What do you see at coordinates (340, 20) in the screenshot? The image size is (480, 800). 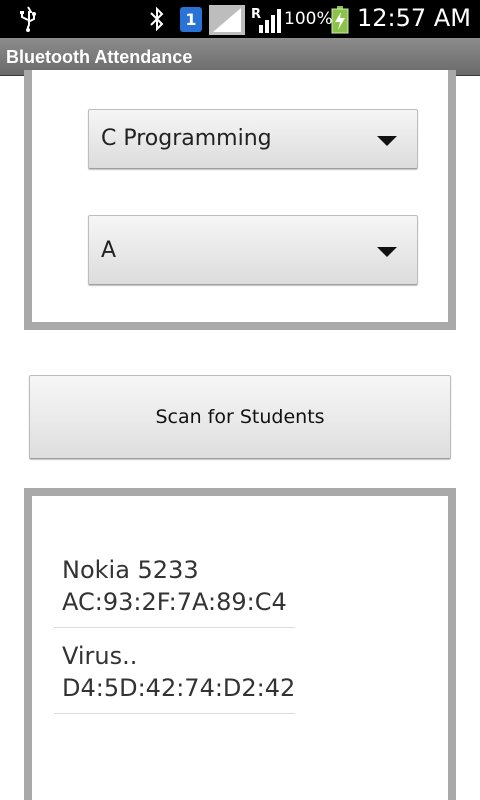 I see `battery-charging-icon` at bounding box center [340, 20].